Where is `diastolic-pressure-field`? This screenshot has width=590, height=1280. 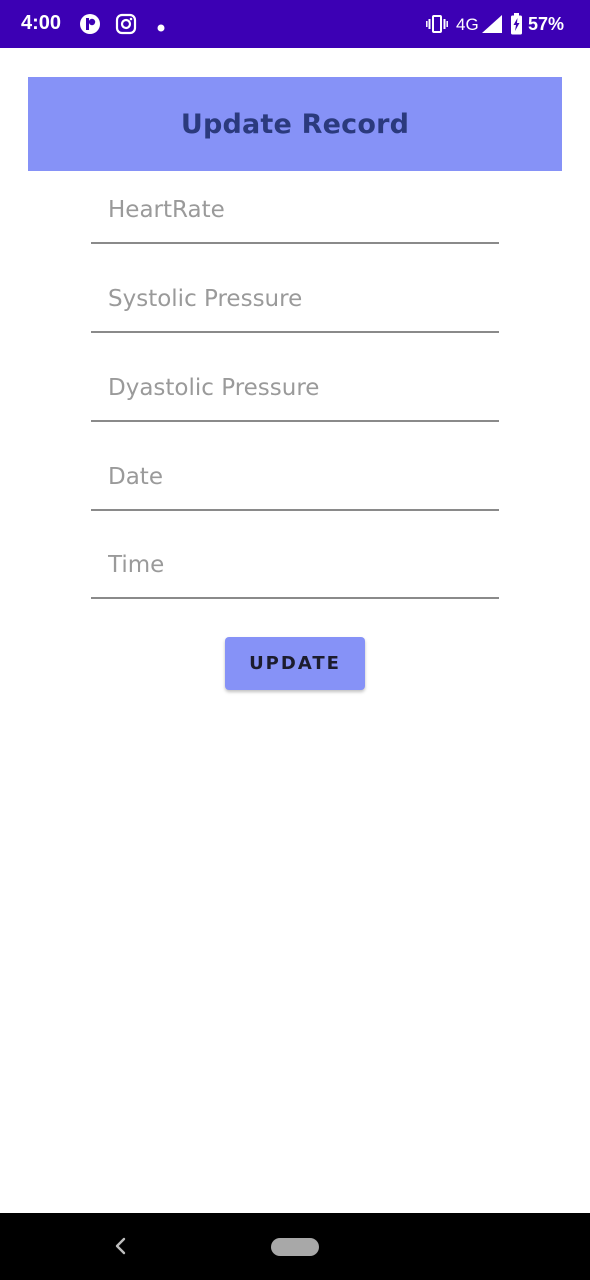
diastolic-pressure-field is located at coordinates (295, 392).